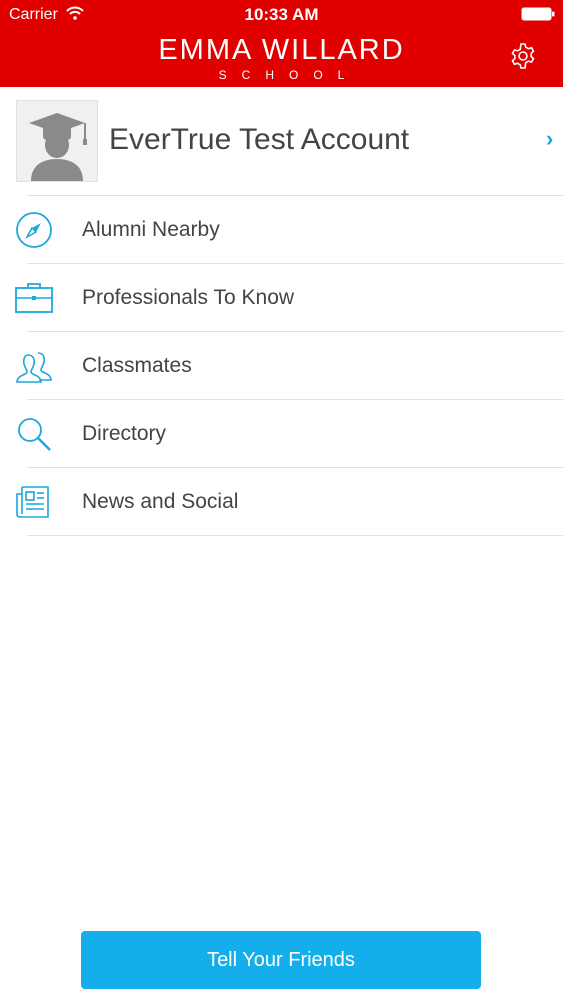 This screenshot has height=1000, width=563. I want to click on avatar, so click(57, 141).